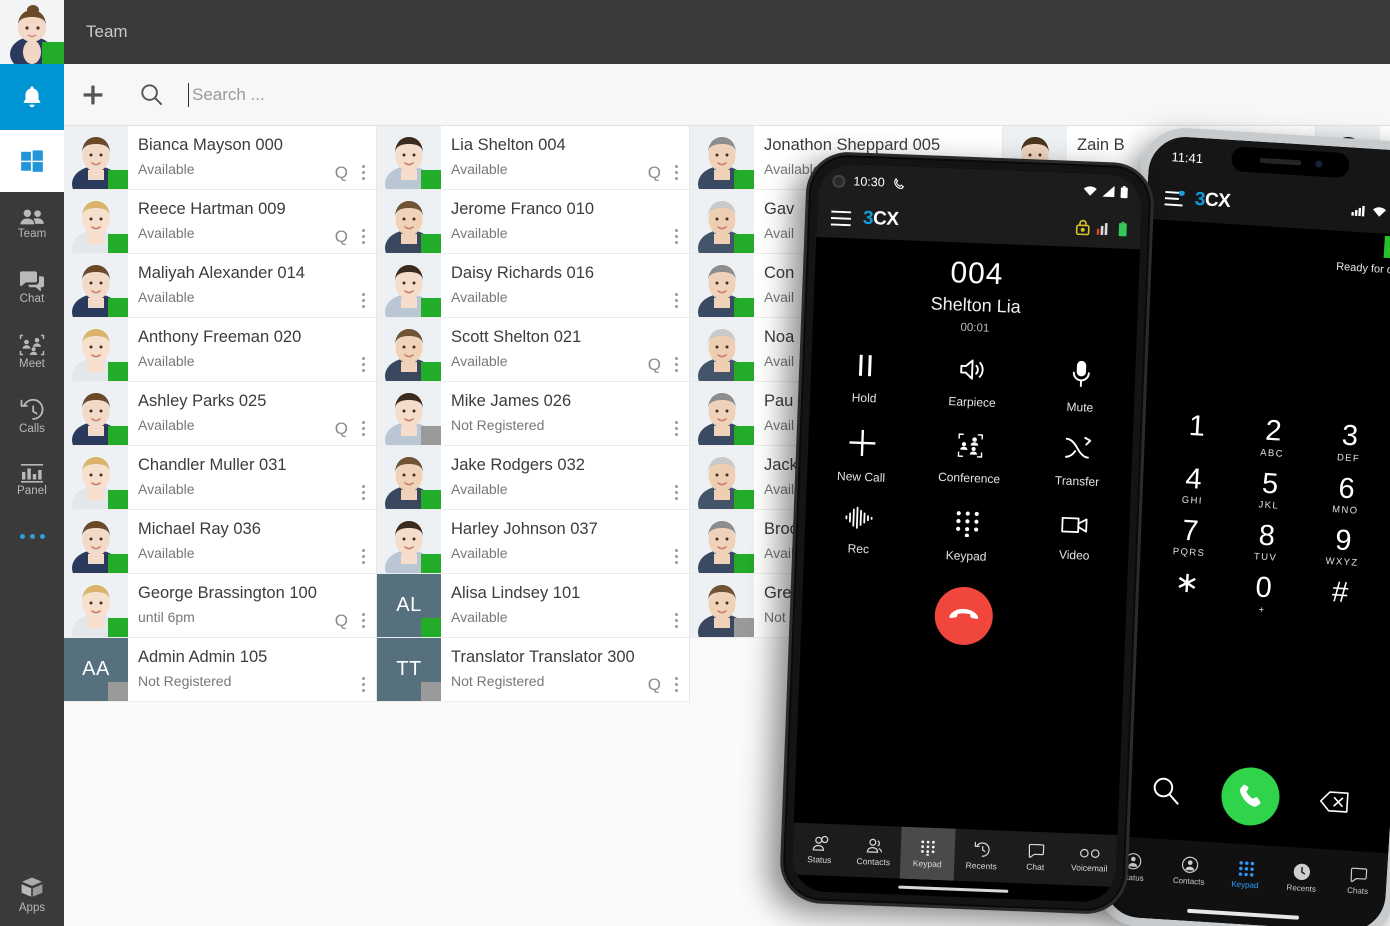 The width and height of the screenshot is (1390, 926). What do you see at coordinates (1266, 542) in the screenshot?
I see `dialpad-key-8: 8 TUV` at bounding box center [1266, 542].